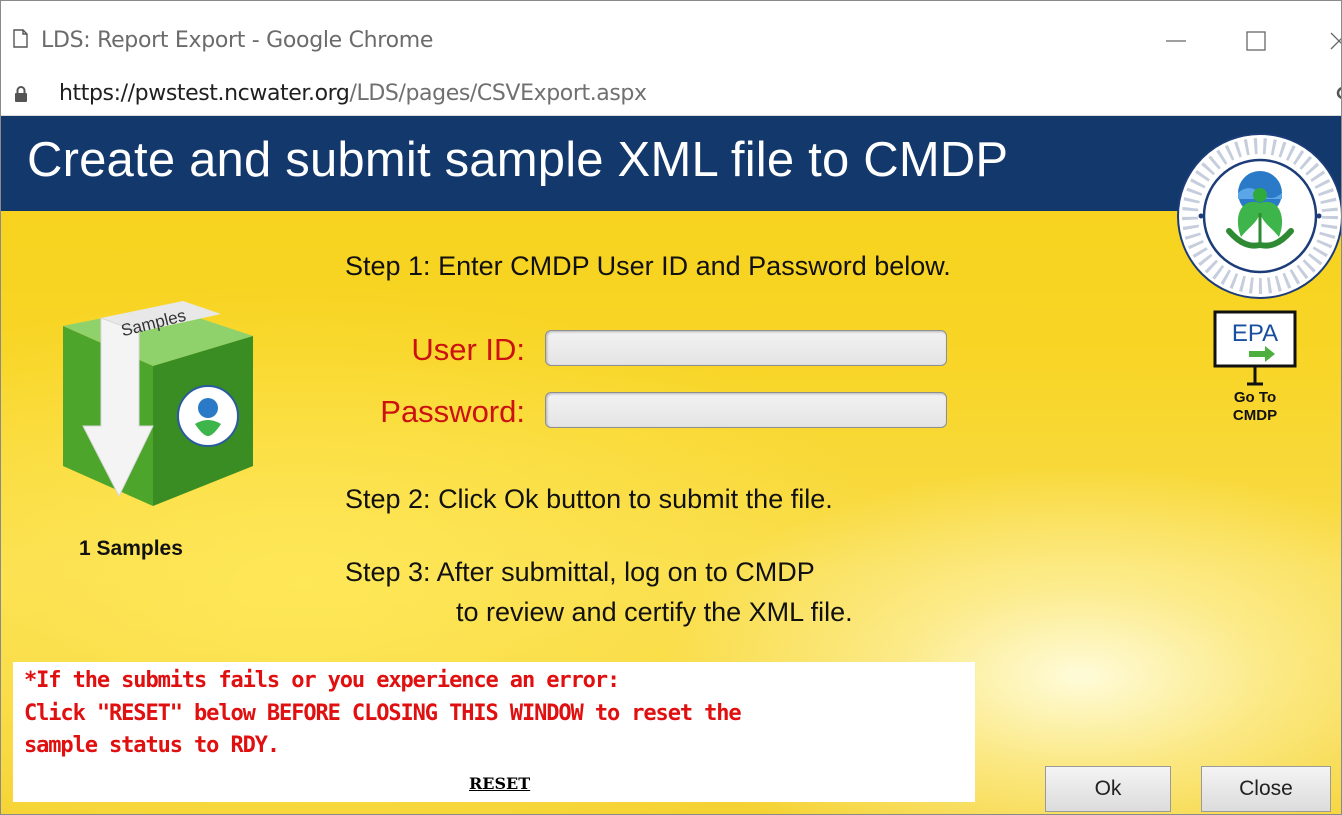 This screenshot has height=815, width=1342. Describe the element at coordinates (499, 783) in the screenshot. I see `reset-link: RESET` at that location.